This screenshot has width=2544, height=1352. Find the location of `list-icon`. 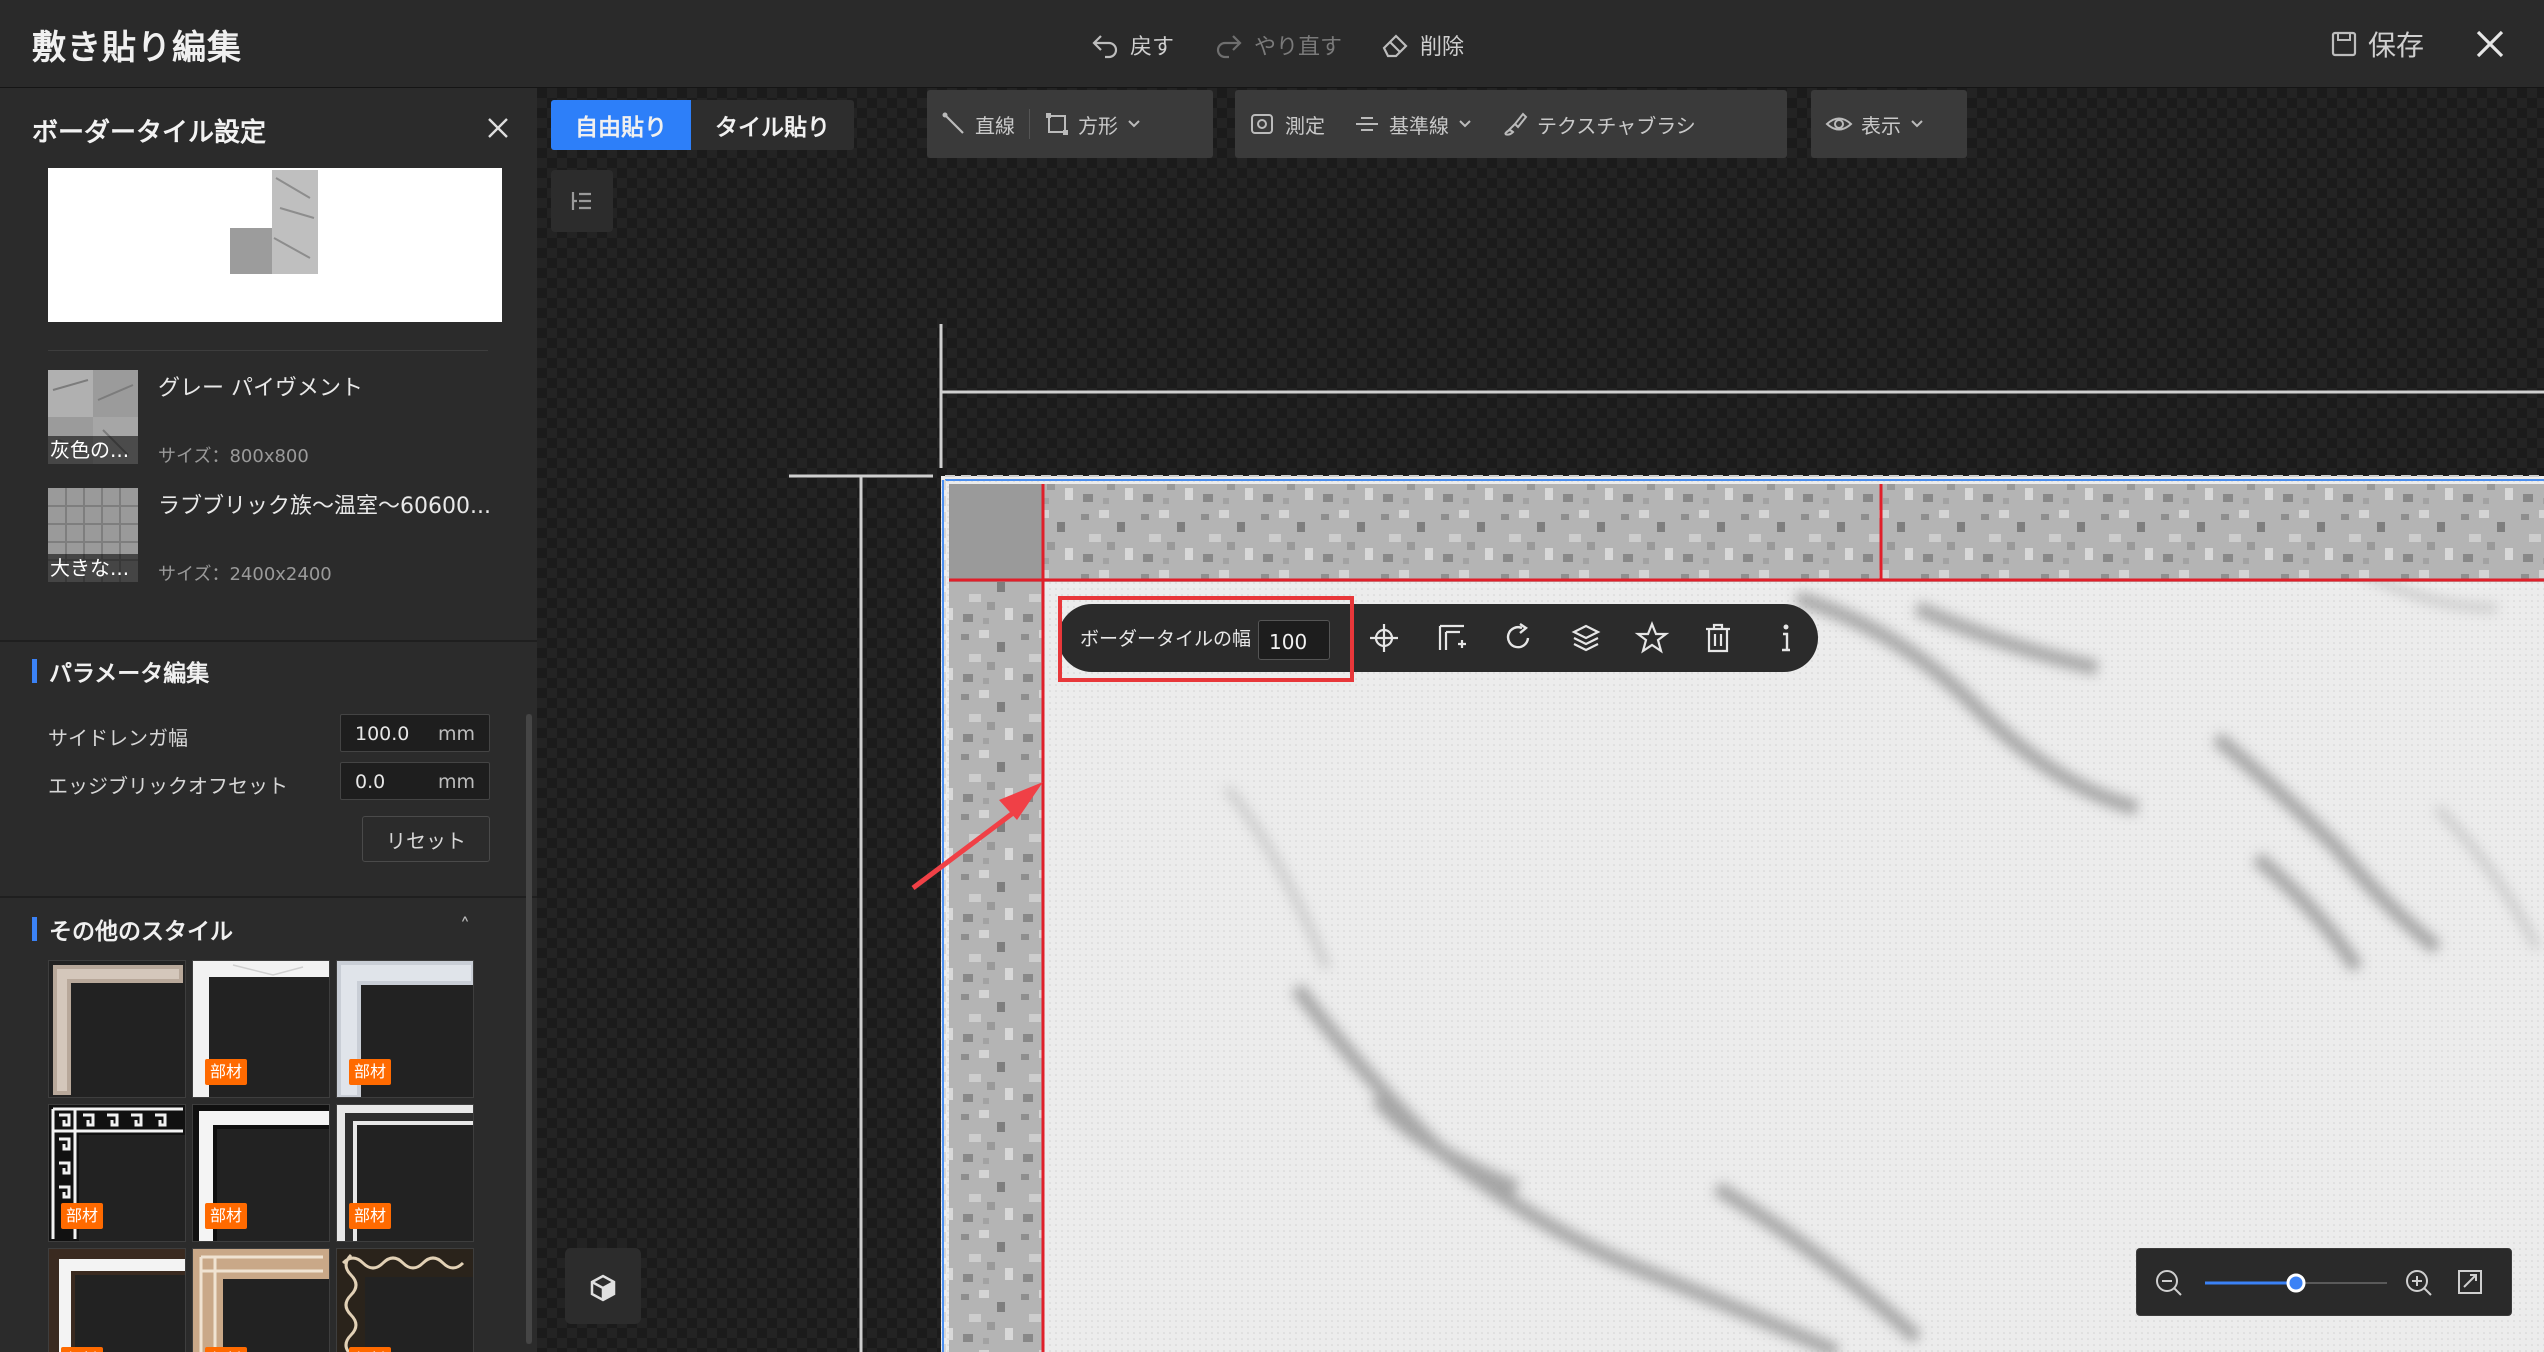

list-icon is located at coordinates (581, 201).